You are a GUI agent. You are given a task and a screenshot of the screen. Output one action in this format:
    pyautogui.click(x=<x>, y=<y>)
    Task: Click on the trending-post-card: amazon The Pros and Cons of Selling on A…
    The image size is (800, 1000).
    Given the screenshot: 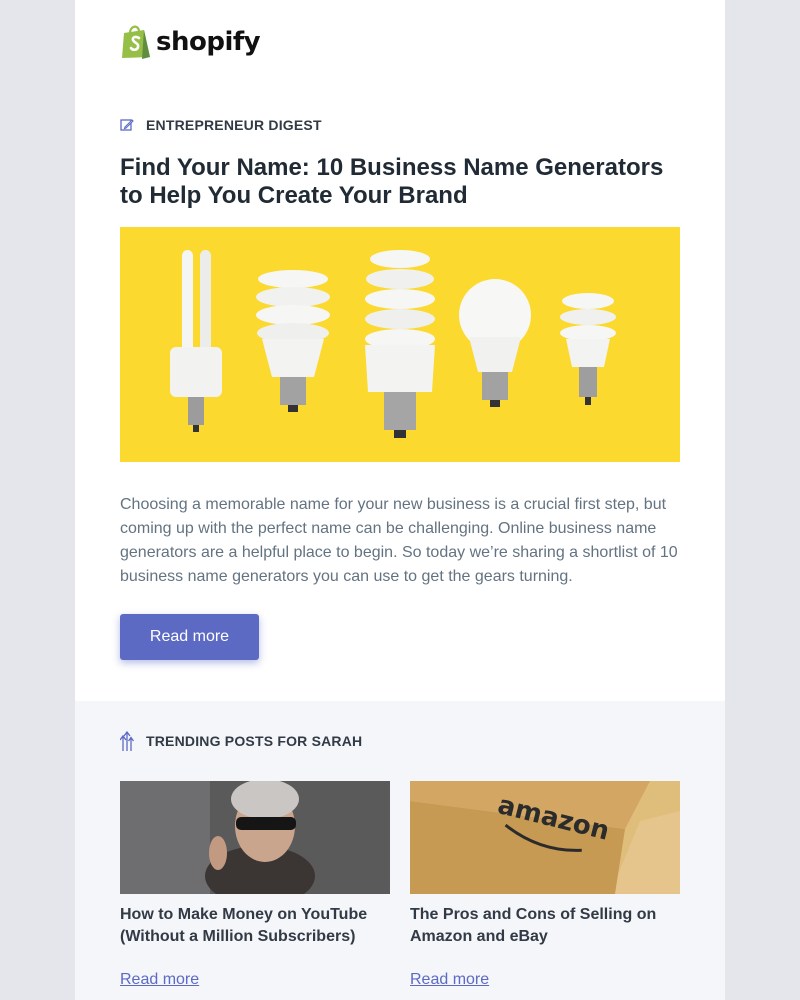 What is the action you would take?
    pyautogui.click(x=545, y=884)
    